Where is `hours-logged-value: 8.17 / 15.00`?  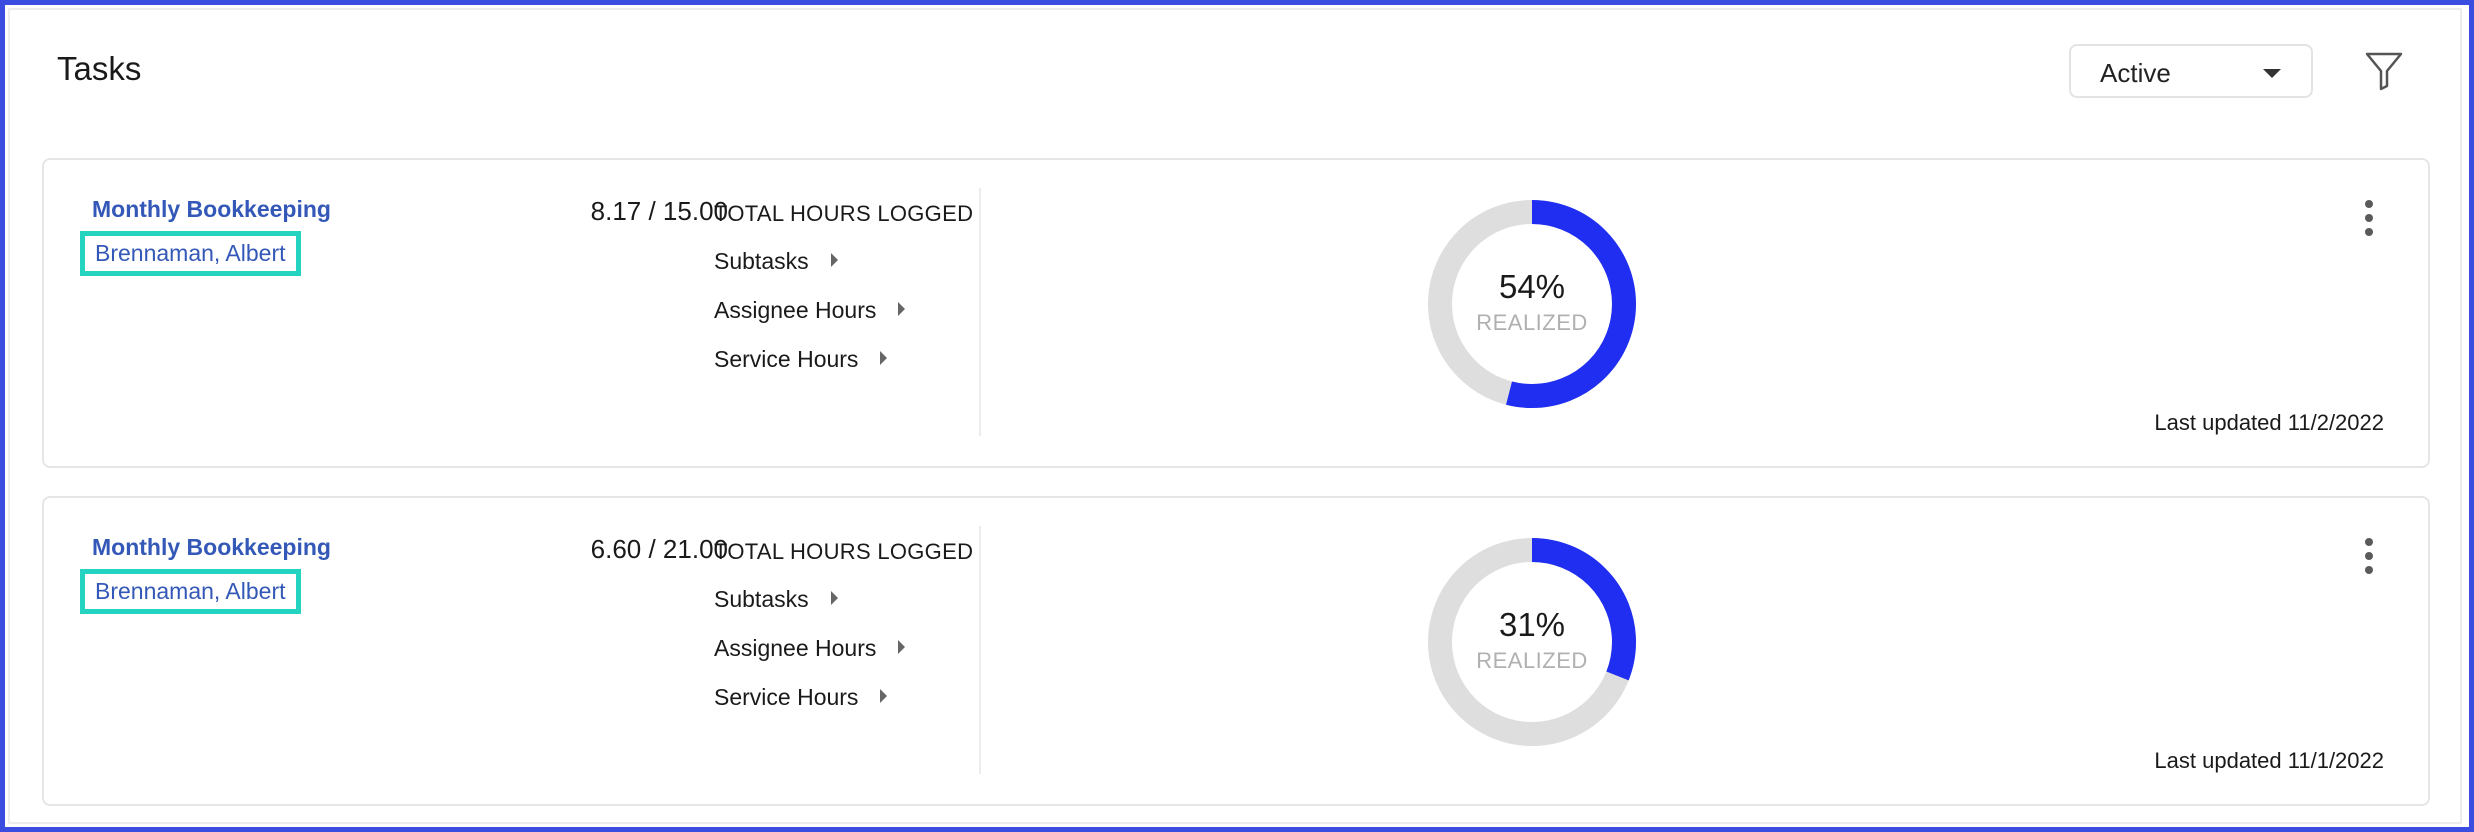 hours-logged-value: 8.17 / 15.00 is located at coordinates (659, 211).